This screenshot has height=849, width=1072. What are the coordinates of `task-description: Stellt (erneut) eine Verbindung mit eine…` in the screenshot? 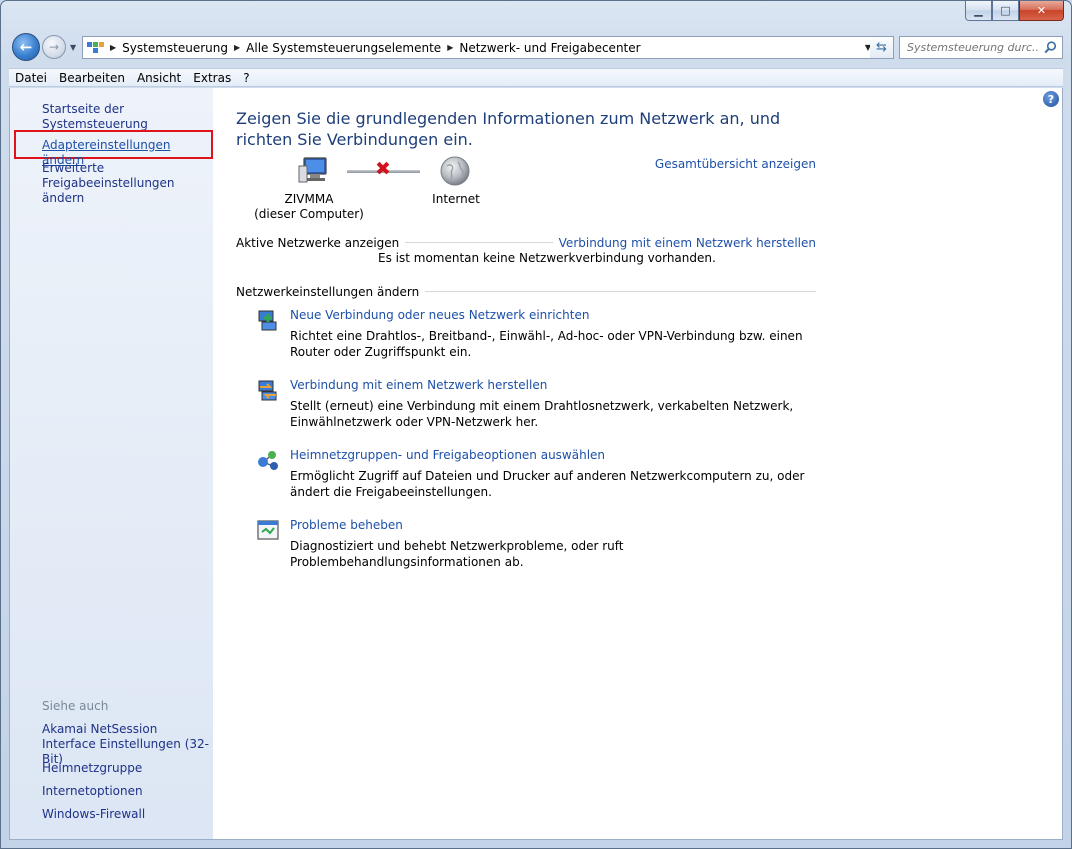 It's located at (542, 414).